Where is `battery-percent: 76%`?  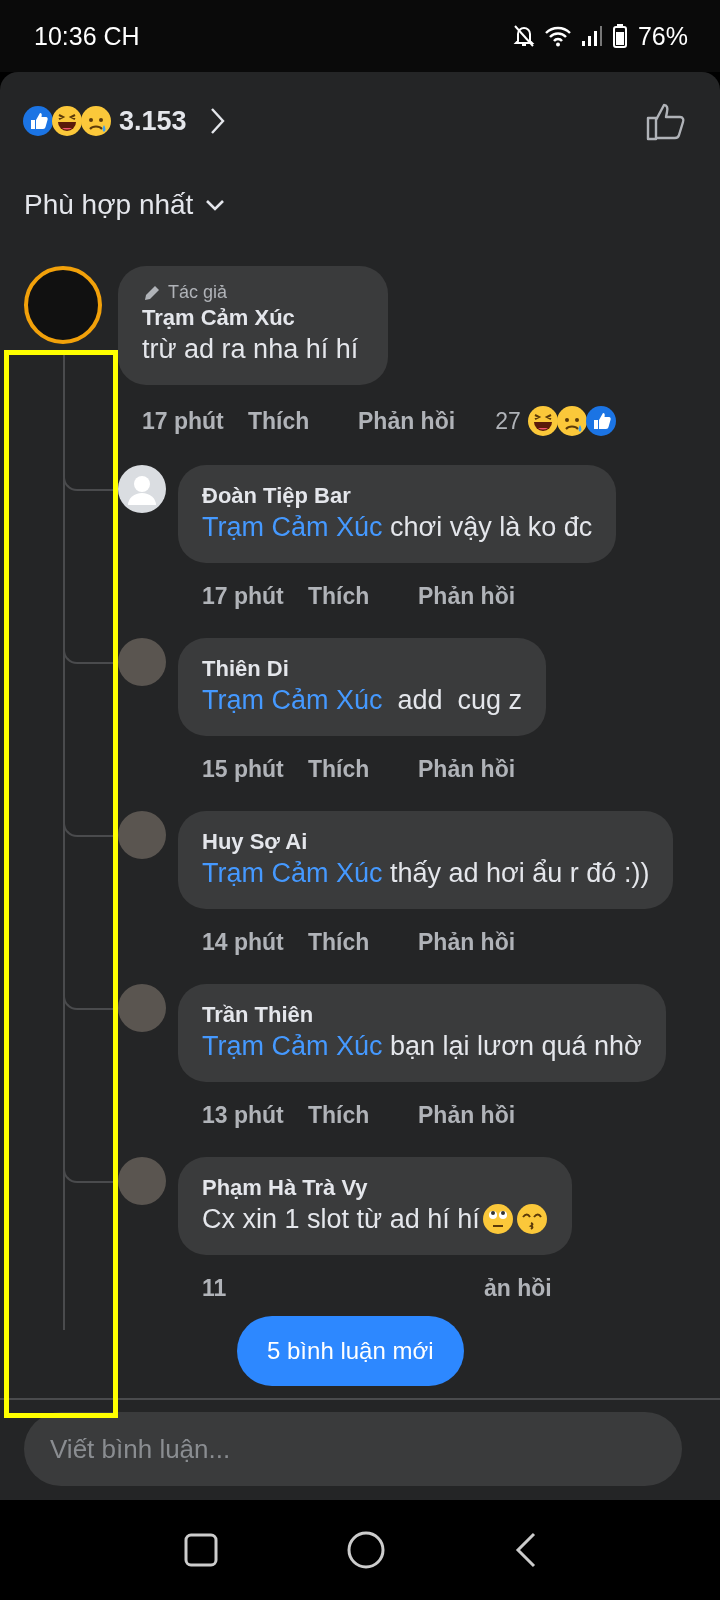 battery-percent: 76% is located at coordinates (662, 36).